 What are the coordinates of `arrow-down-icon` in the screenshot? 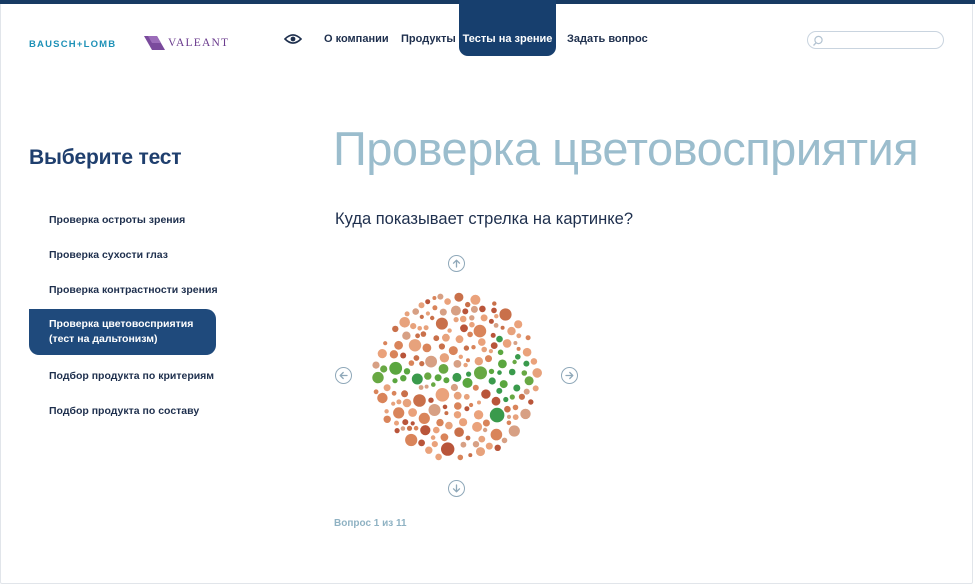 It's located at (456, 488).